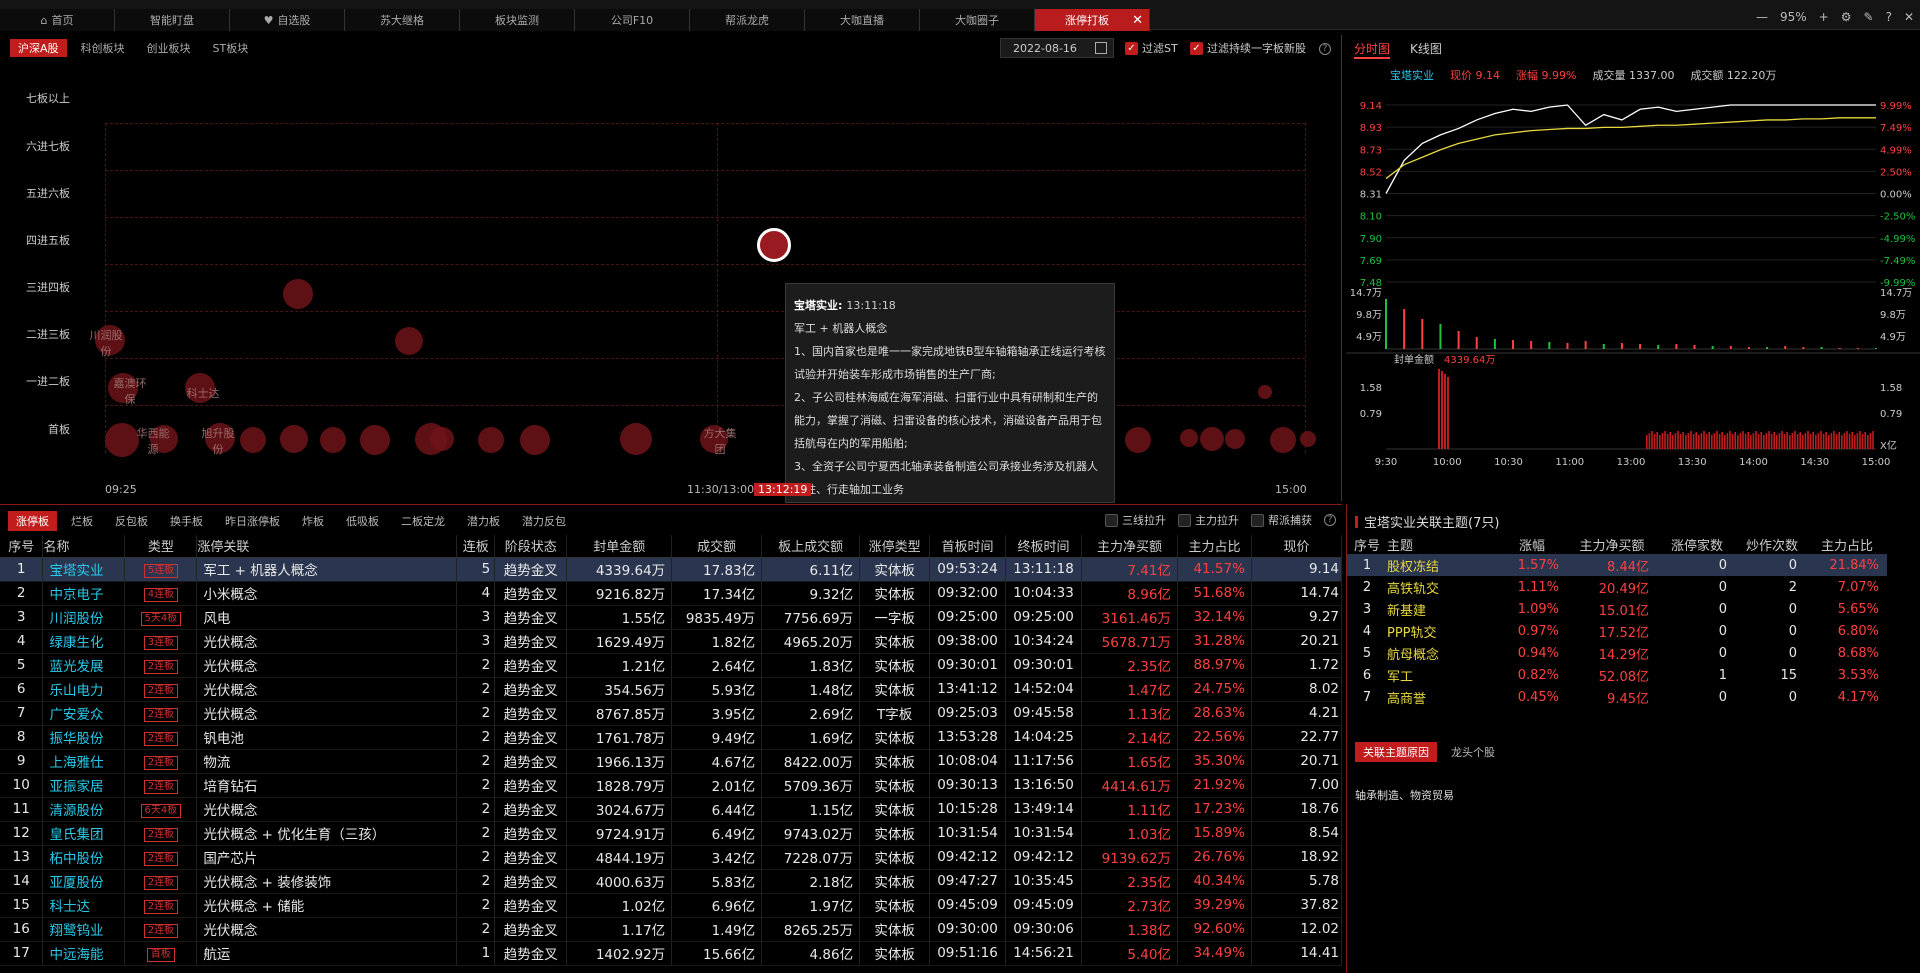  I want to click on column-header: 终板时间, so click(1043, 546).